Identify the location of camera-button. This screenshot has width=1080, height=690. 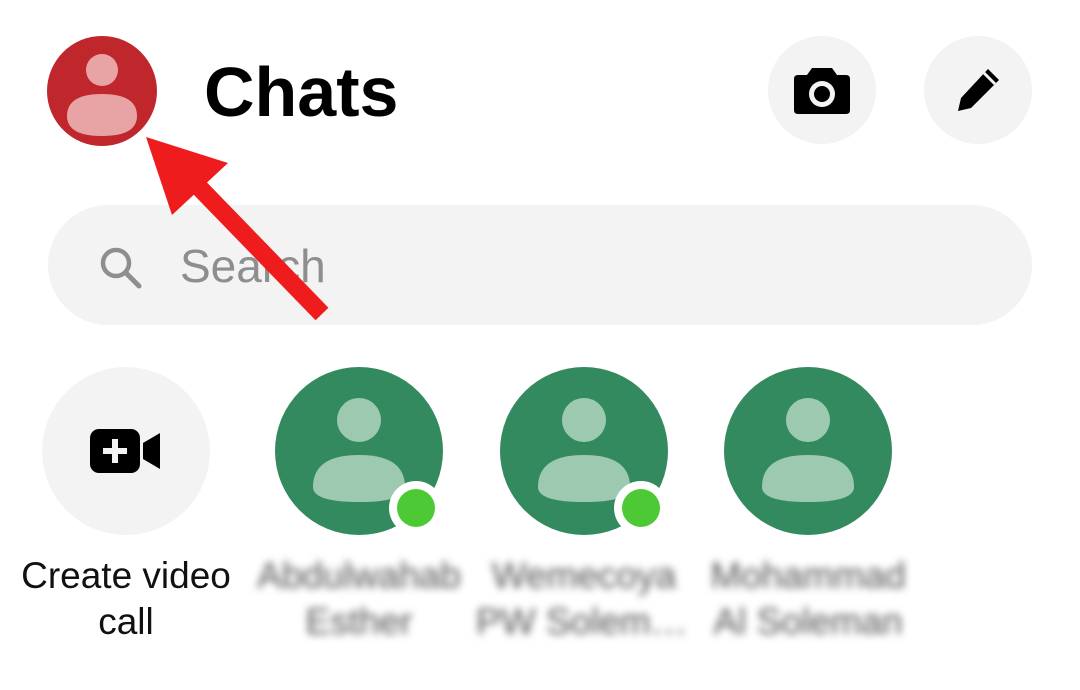
(822, 90).